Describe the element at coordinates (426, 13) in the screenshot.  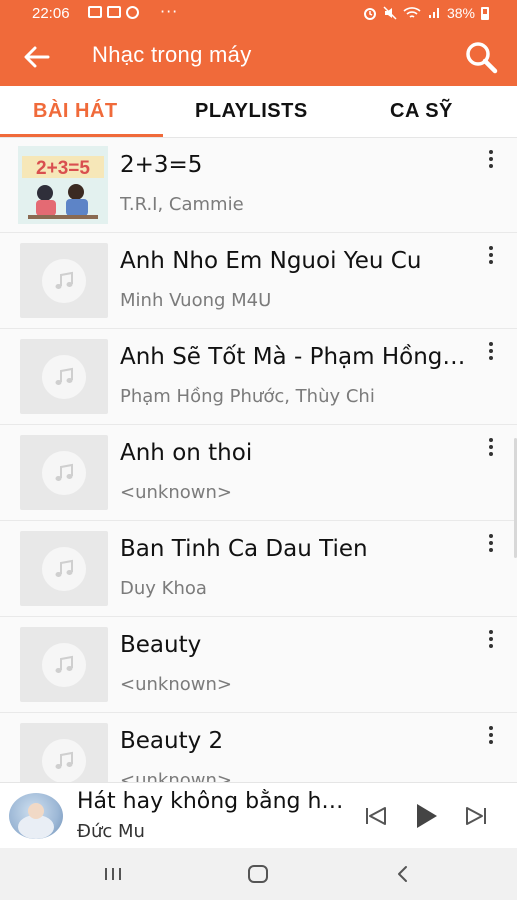
I see `system-icons: 38%` at that location.